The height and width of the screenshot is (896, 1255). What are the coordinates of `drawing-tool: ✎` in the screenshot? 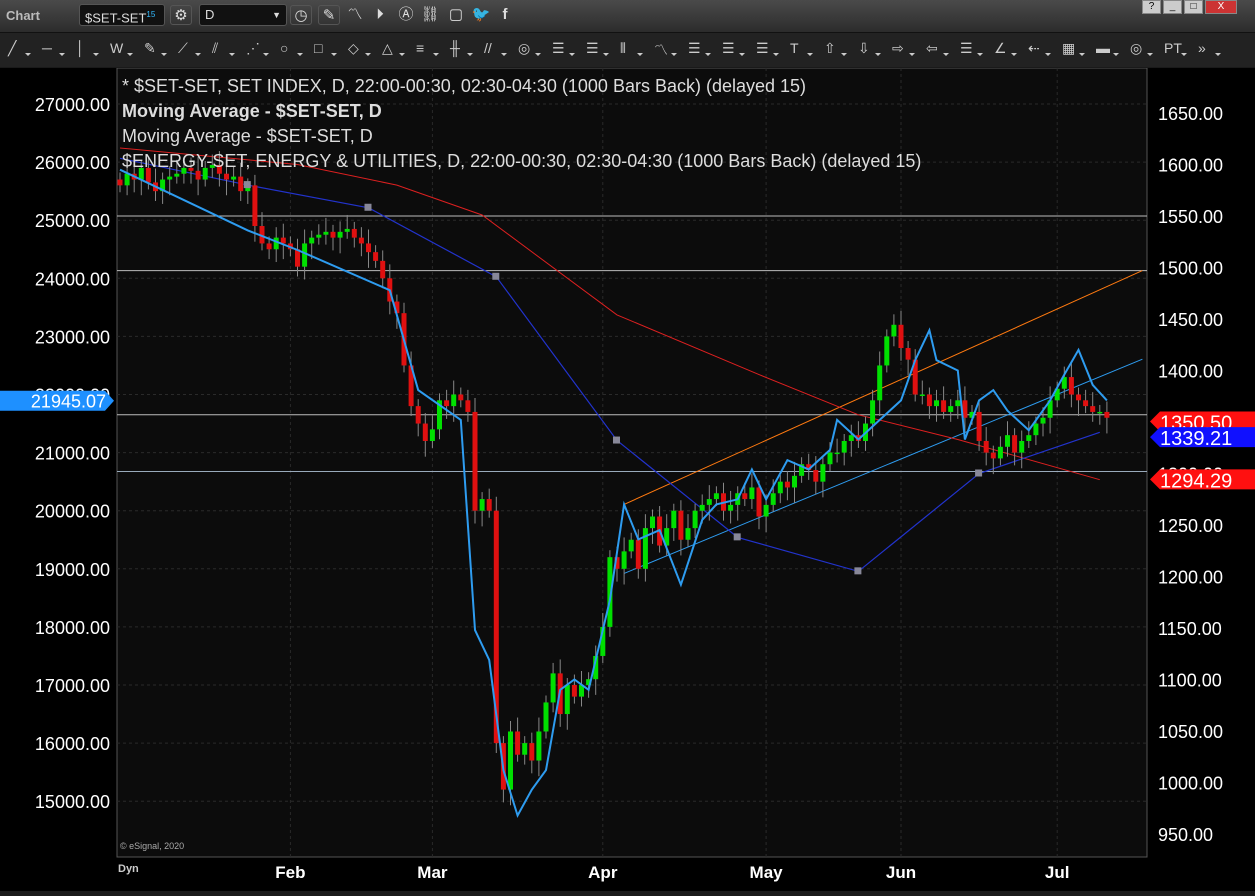 It's located at (159, 48).